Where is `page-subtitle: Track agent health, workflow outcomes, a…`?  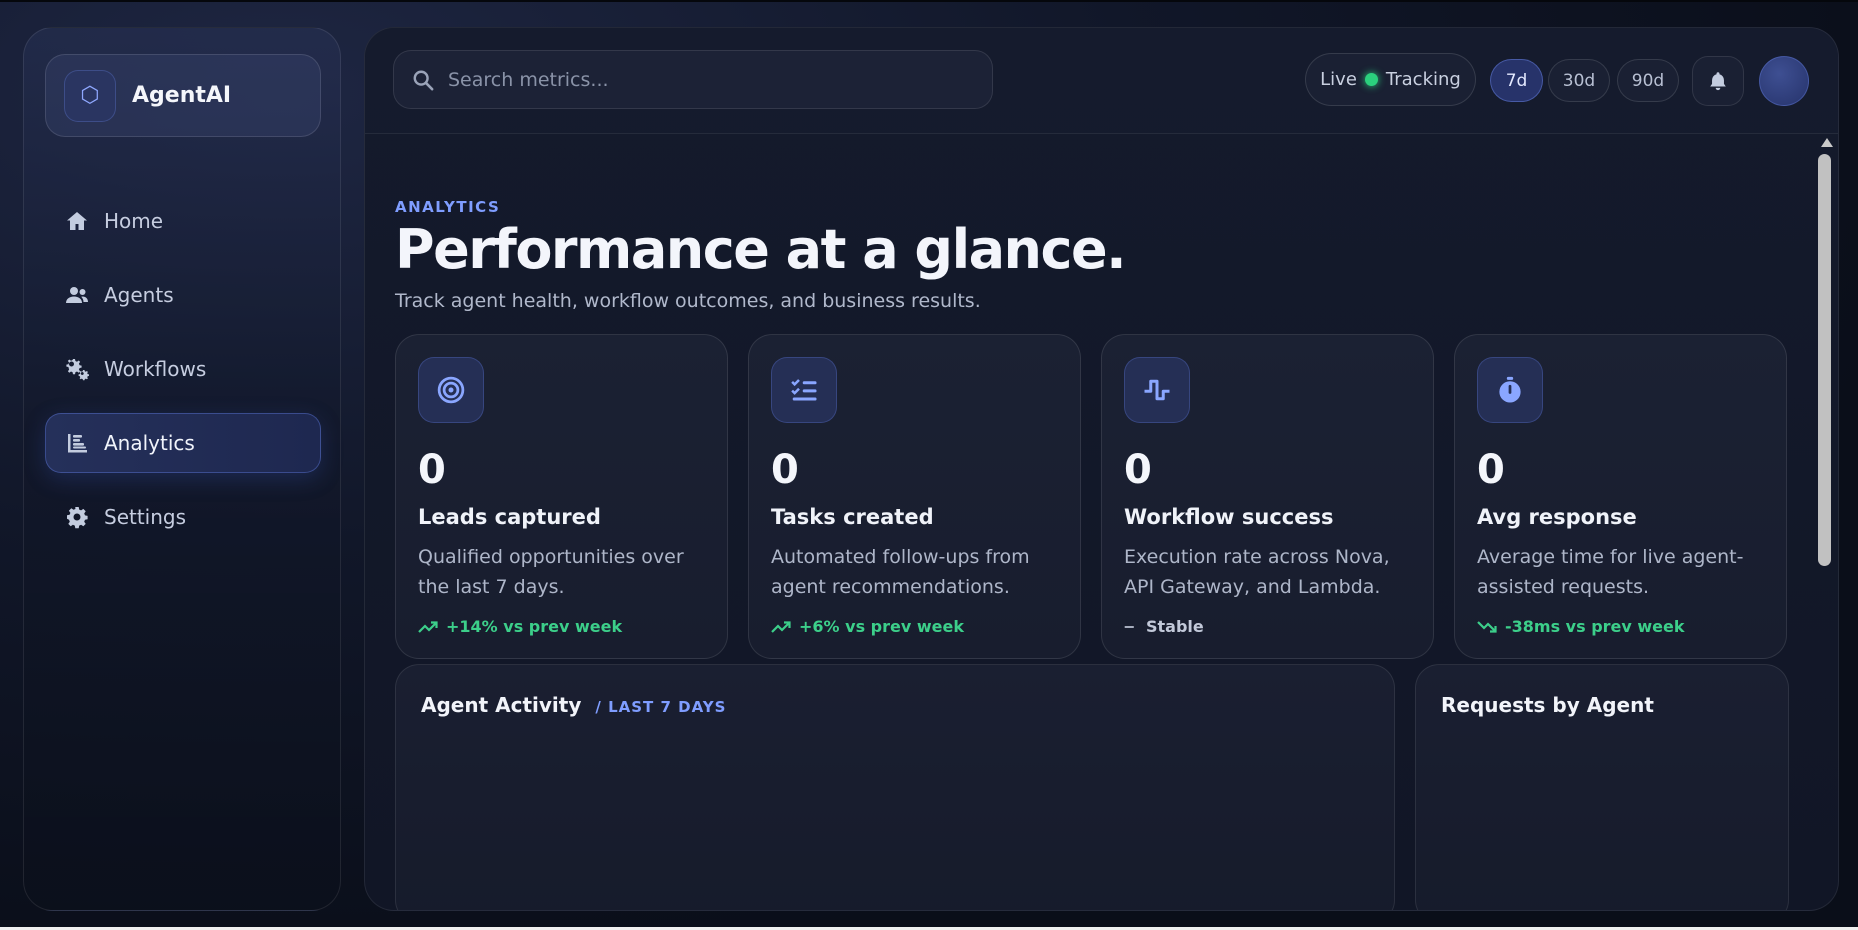
page-subtitle: Track agent health, workflow outcomes, a… is located at coordinates (688, 301).